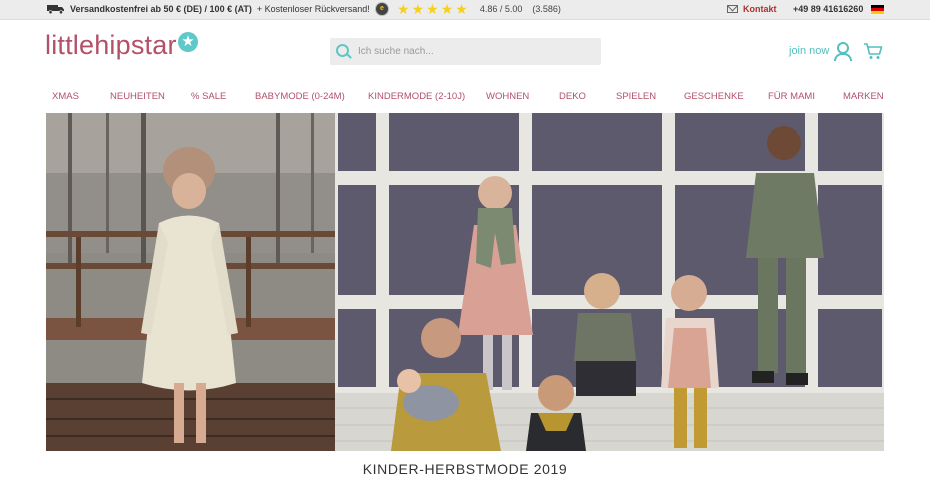 Image resolution: width=930 pixels, height=488 pixels. Describe the element at coordinates (636, 96) in the screenshot. I see `nav-item-spielen: SPIELEN` at that location.